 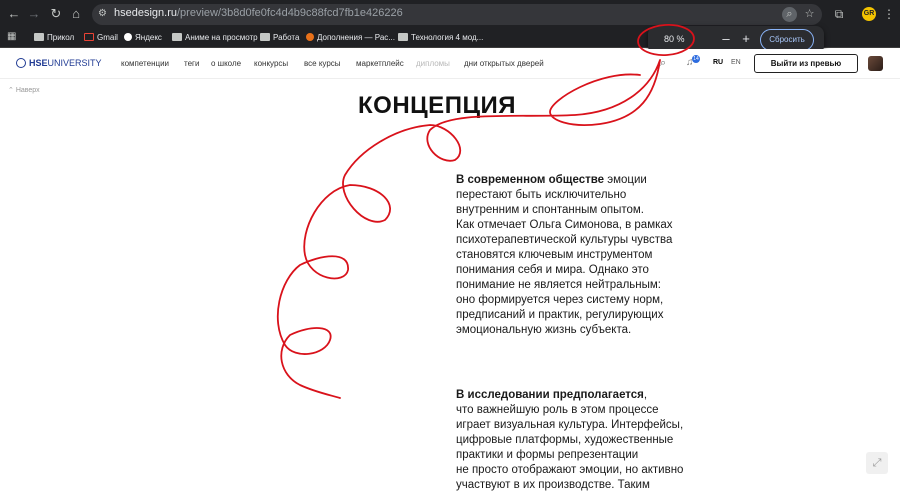 What do you see at coordinates (504, 63) in the screenshot?
I see `nav-link: дни открытых дверей` at bounding box center [504, 63].